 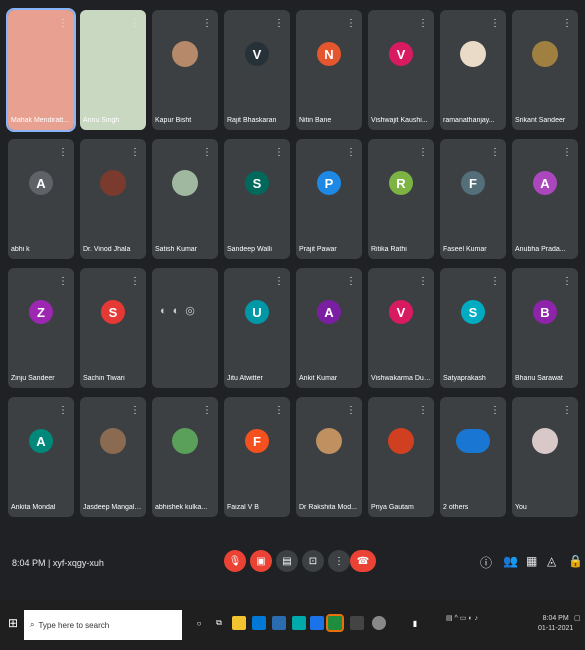 What do you see at coordinates (318, 378) in the screenshot?
I see `participant-name: Ankit Kumar` at bounding box center [318, 378].